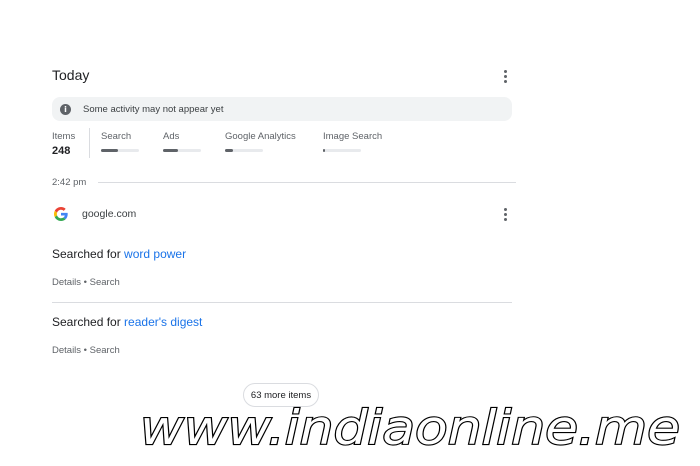 This screenshot has height=466, width=700. I want to click on source-bar-ads, so click(182, 150).